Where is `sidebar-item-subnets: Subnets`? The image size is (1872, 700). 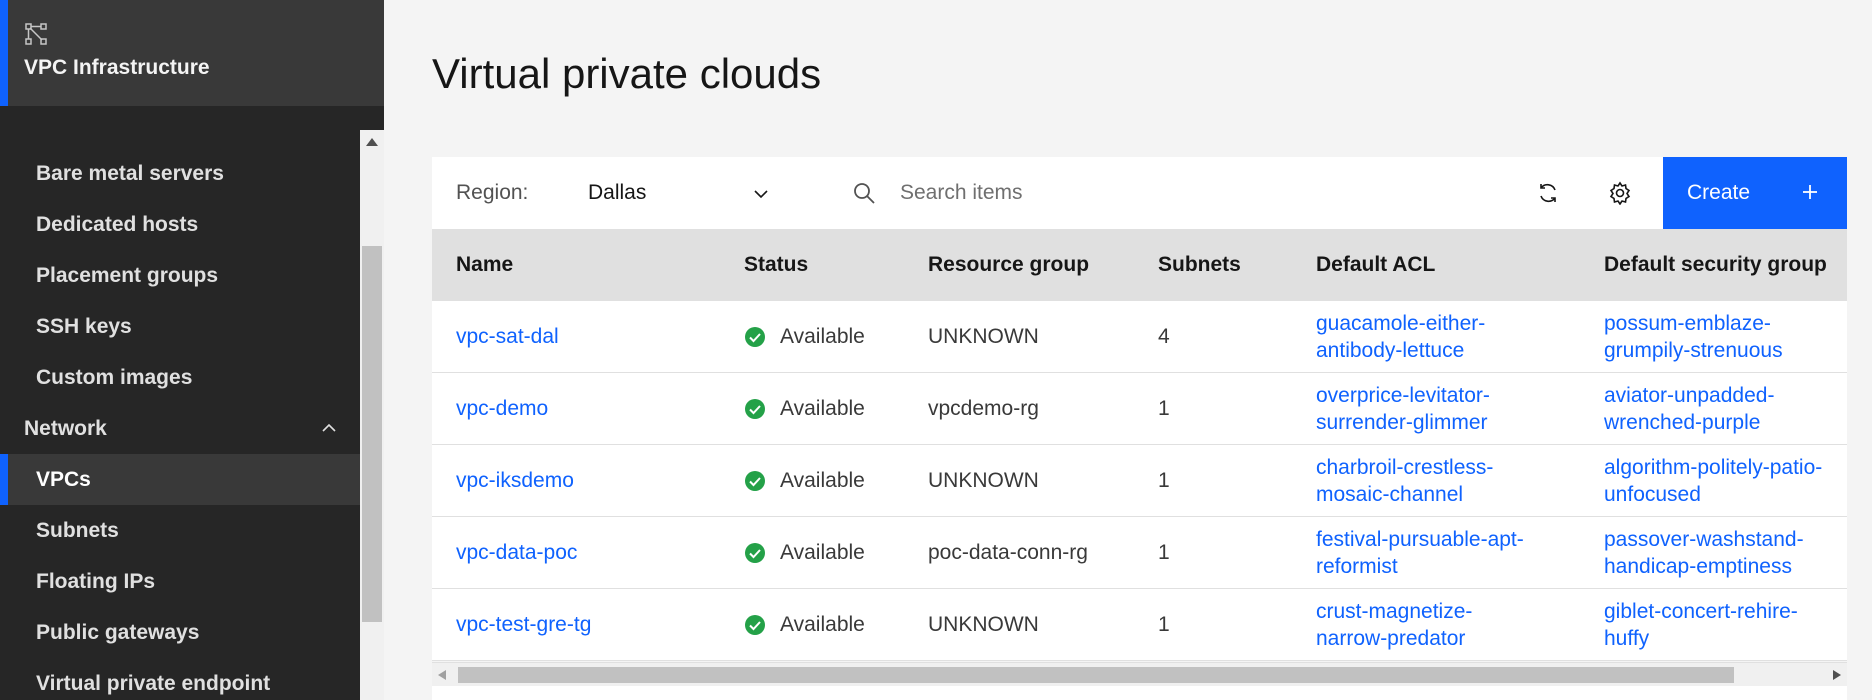
sidebar-item-subnets: Subnets is located at coordinates (180, 530).